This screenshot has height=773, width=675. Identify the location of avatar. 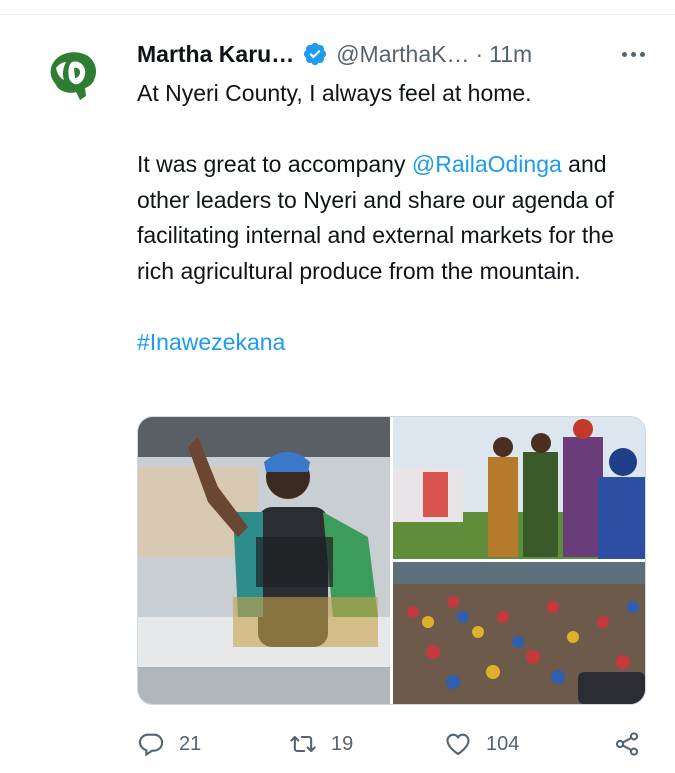
(72, 74).